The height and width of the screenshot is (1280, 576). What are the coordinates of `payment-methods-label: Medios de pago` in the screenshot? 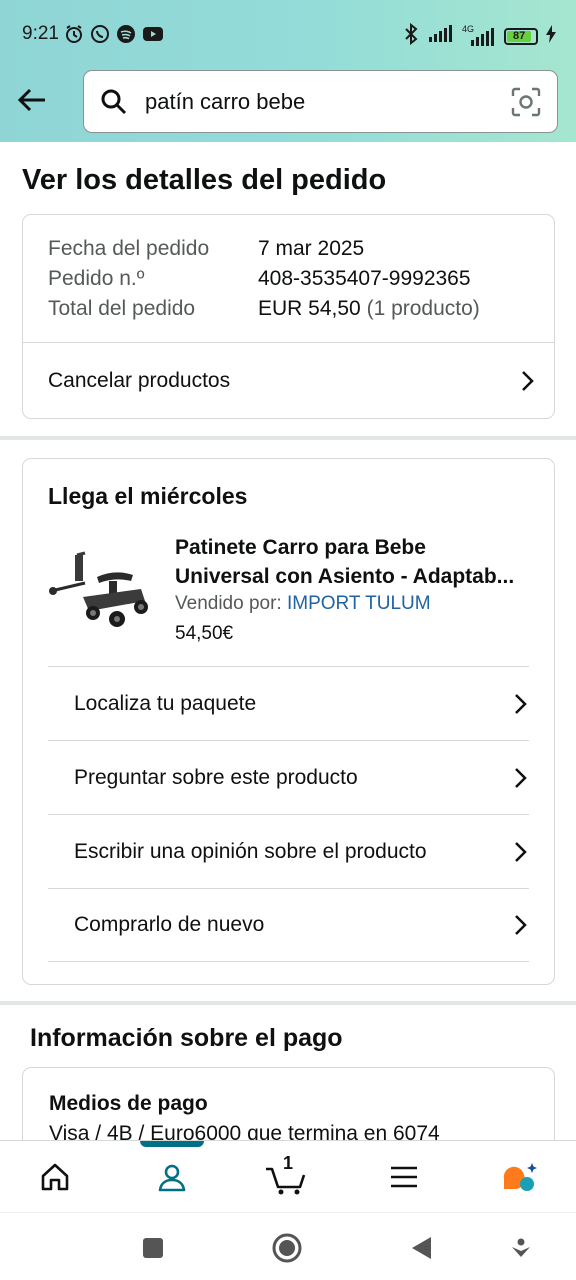 It's located at (128, 1103).